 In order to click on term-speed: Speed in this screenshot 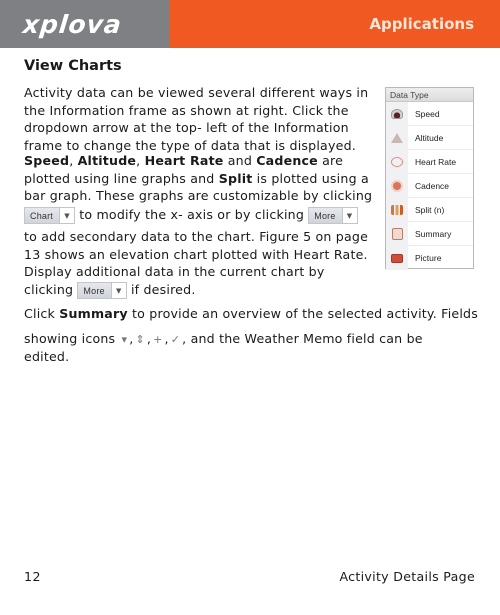, I will do `click(47, 160)`.